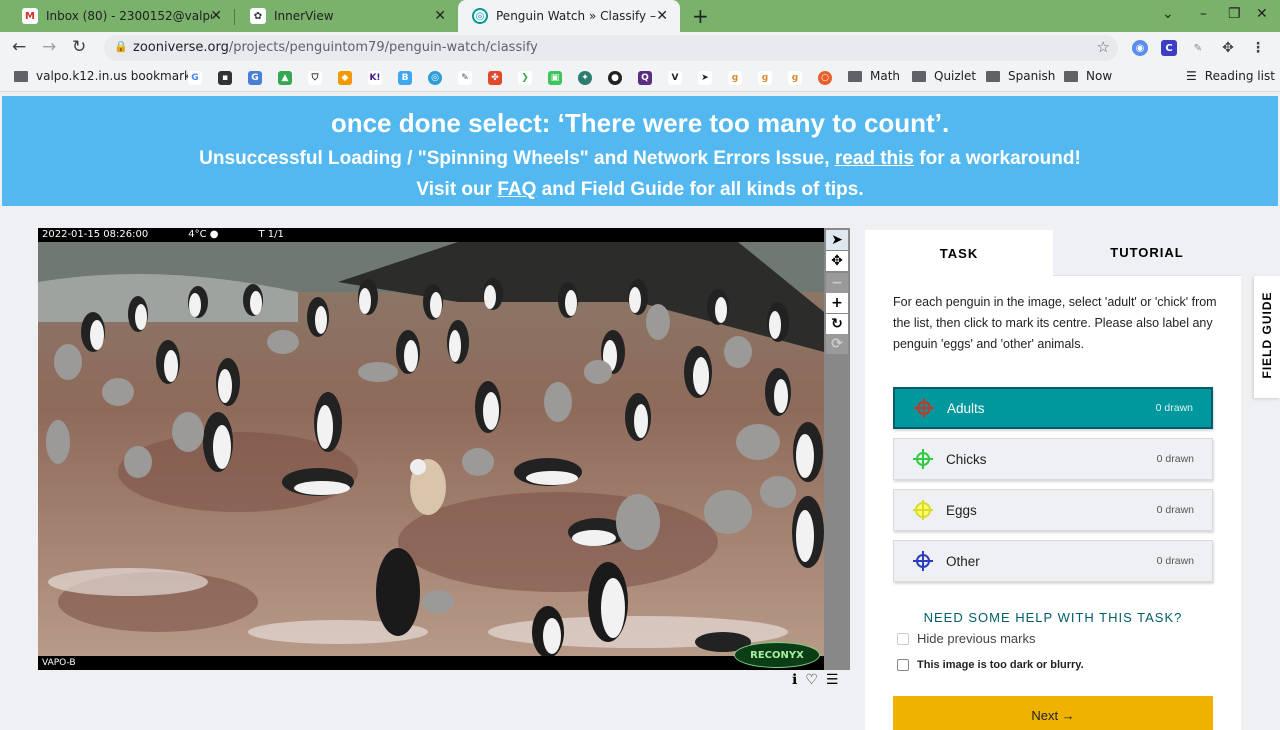 This screenshot has height=730, width=1280. Describe the element at coordinates (1053, 617) in the screenshot. I see `task-help-link: NEED SOME HELP WITH THIS TASK?` at that location.